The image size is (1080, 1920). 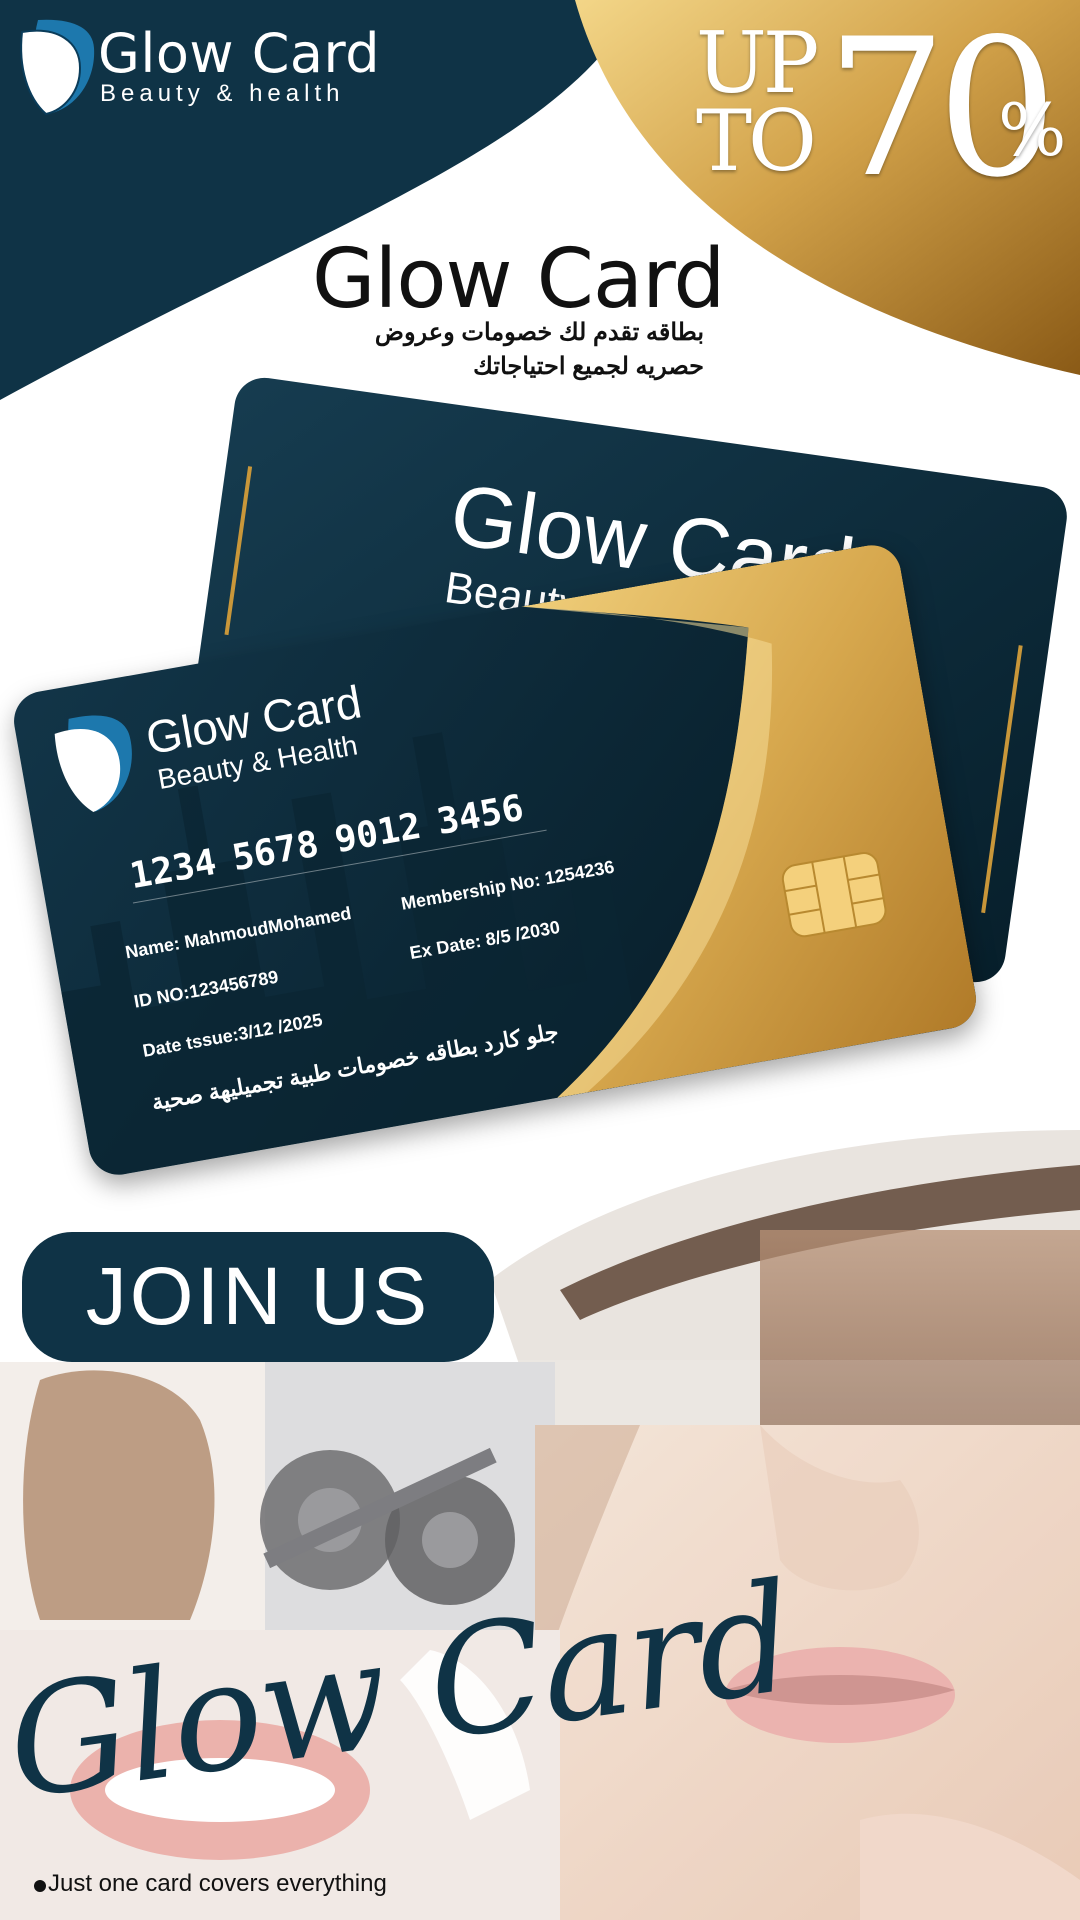 I want to click on back-card-gold-line-left, so click(x=238, y=551).